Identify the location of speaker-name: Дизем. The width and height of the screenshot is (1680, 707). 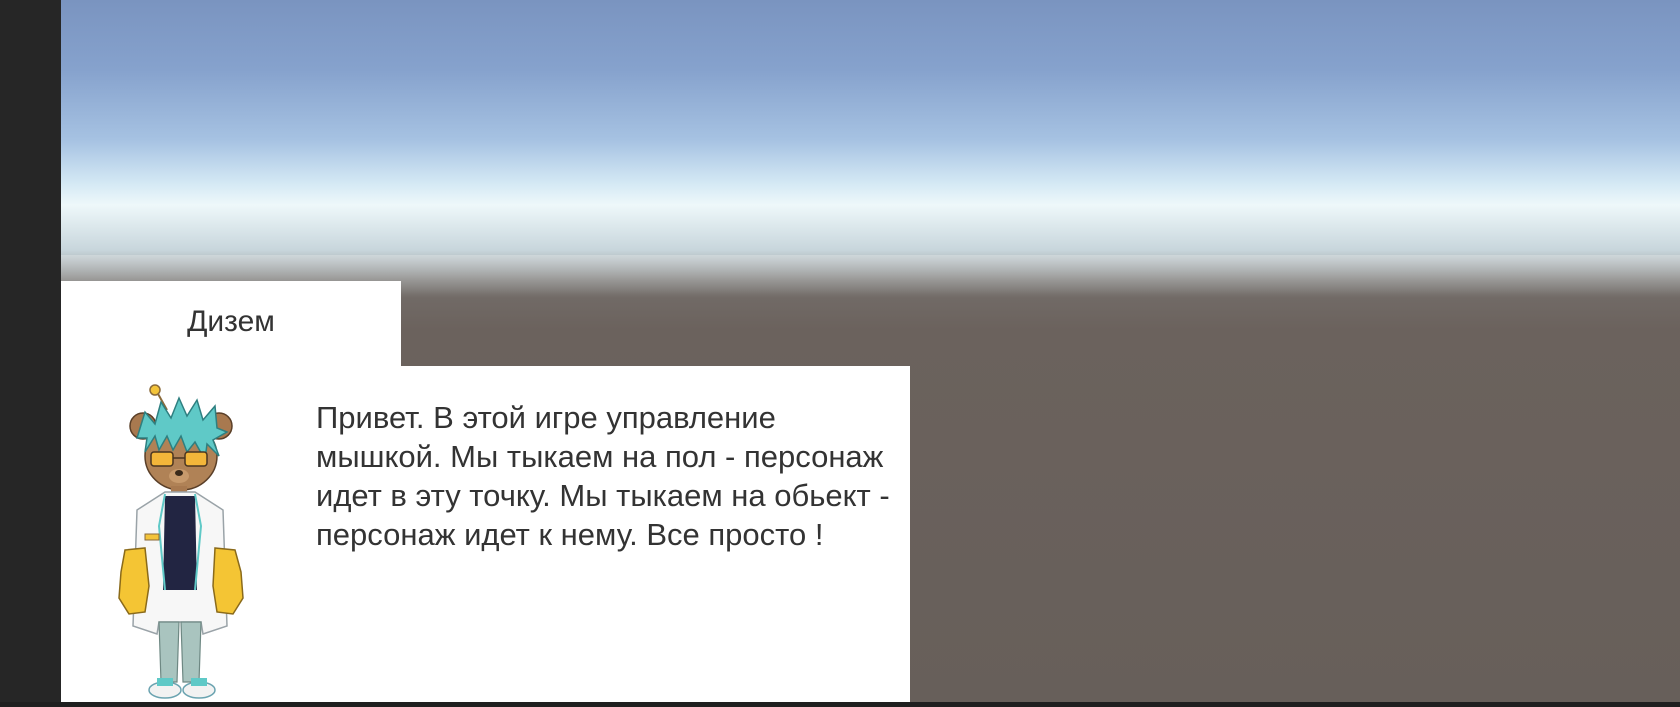
(231, 321).